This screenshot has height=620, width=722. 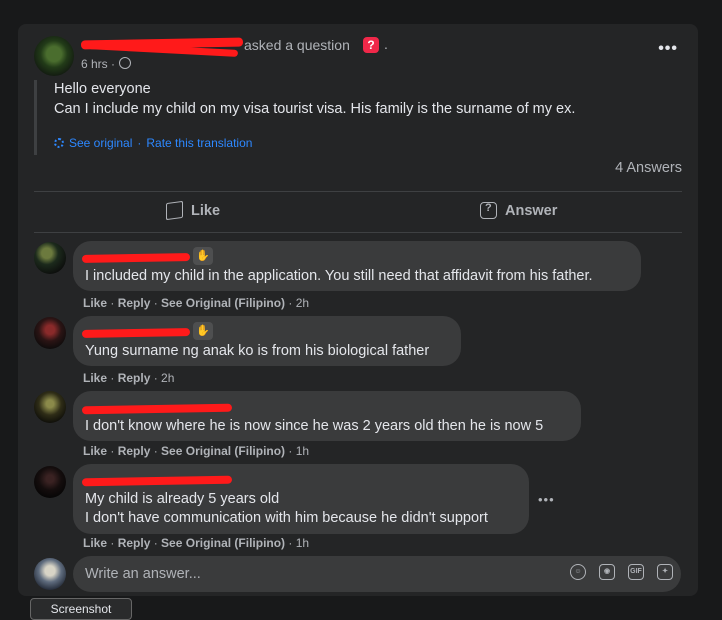 What do you see at coordinates (607, 572) in the screenshot?
I see `camera-icon: ◉` at bounding box center [607, 572].